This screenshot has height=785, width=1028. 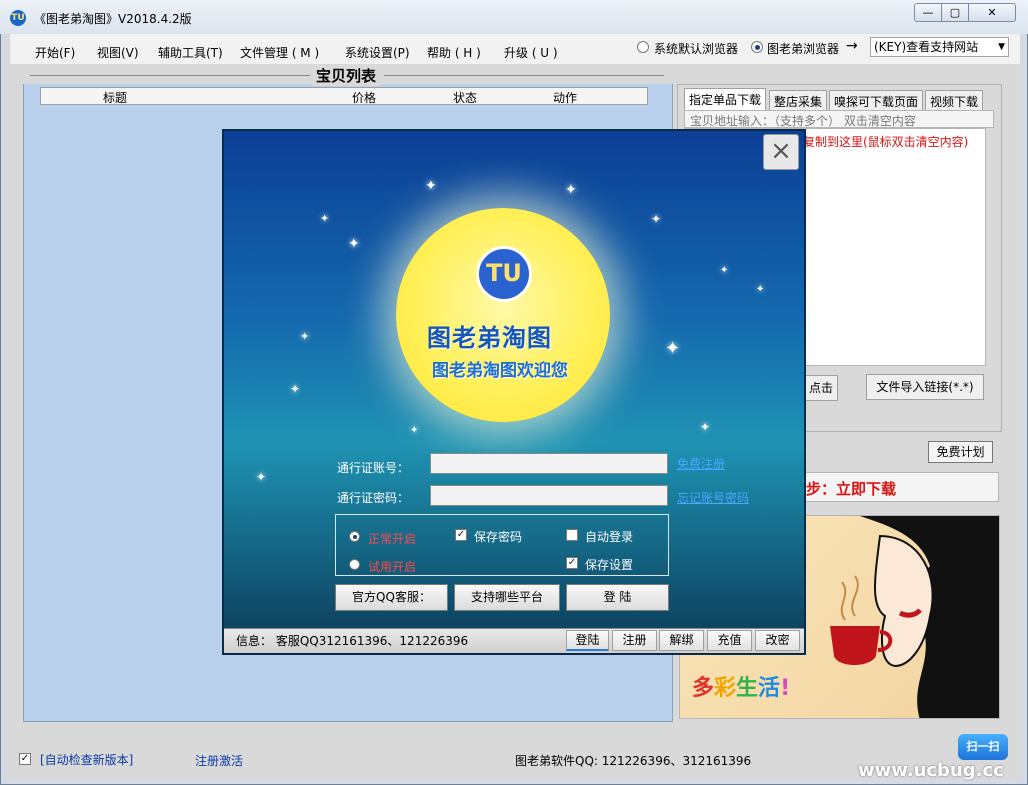 I want to click on account-input, so click(x=549, y=463).